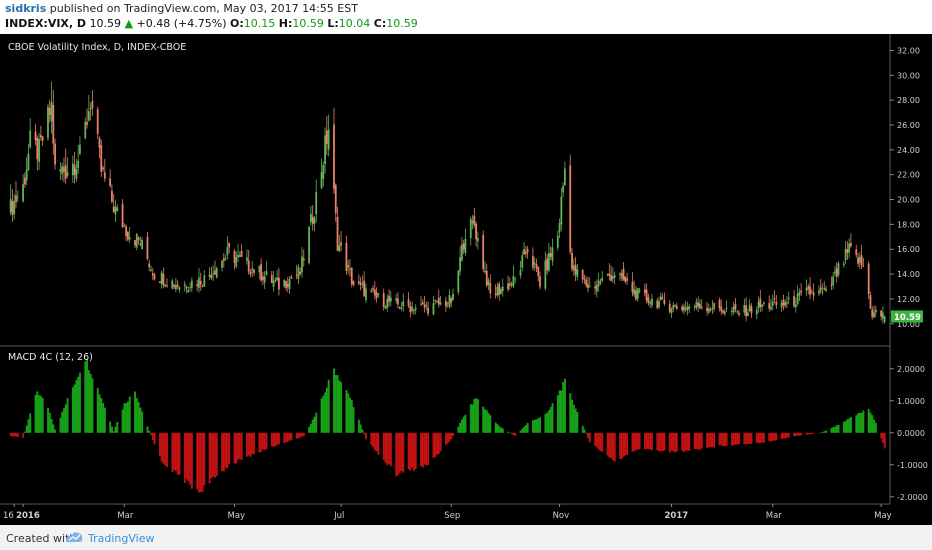 The image size is (932, 550). Describe the element at coordinates (25, 8) in the screenshot. I see `author-link: sidkris` at that location.